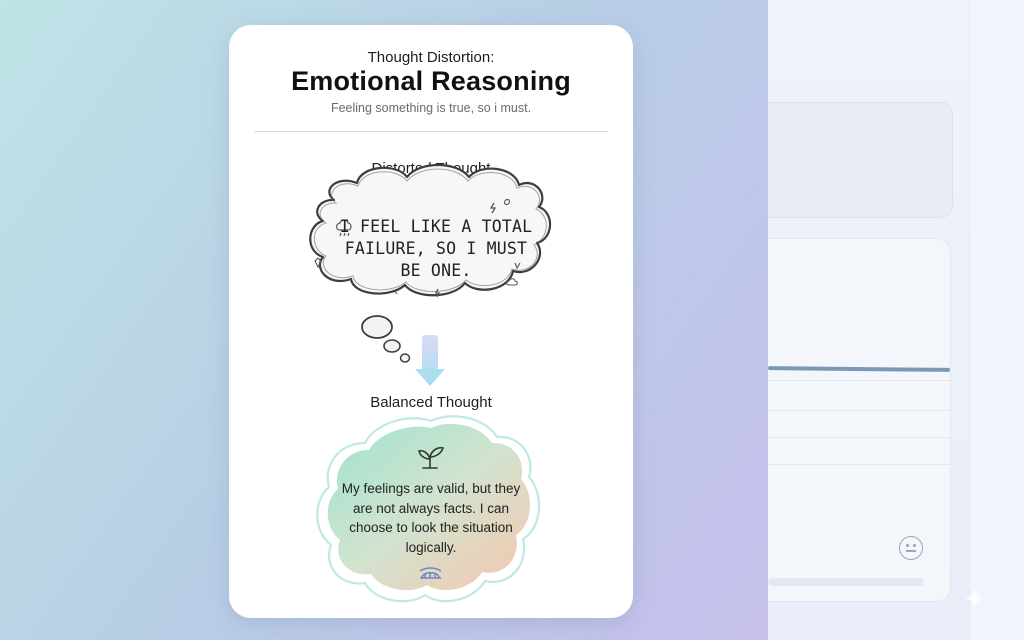 This screenshot has height=640, width=1024. Describe the element at coordinates (846, 582) in the screenshot. I see `background-progress-track` at that location.